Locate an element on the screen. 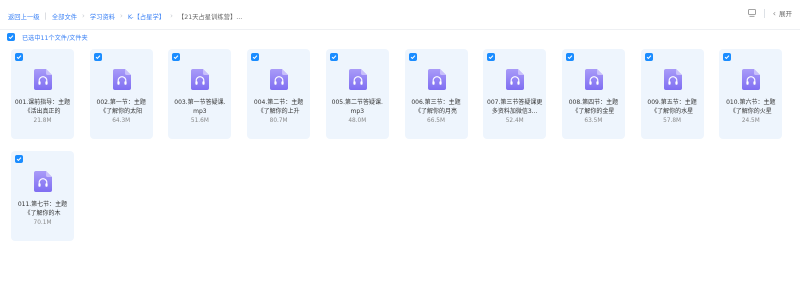 The width and height of the screenshot is (800, 281). file-size: 64.3M is located at coordinates (121, 121).